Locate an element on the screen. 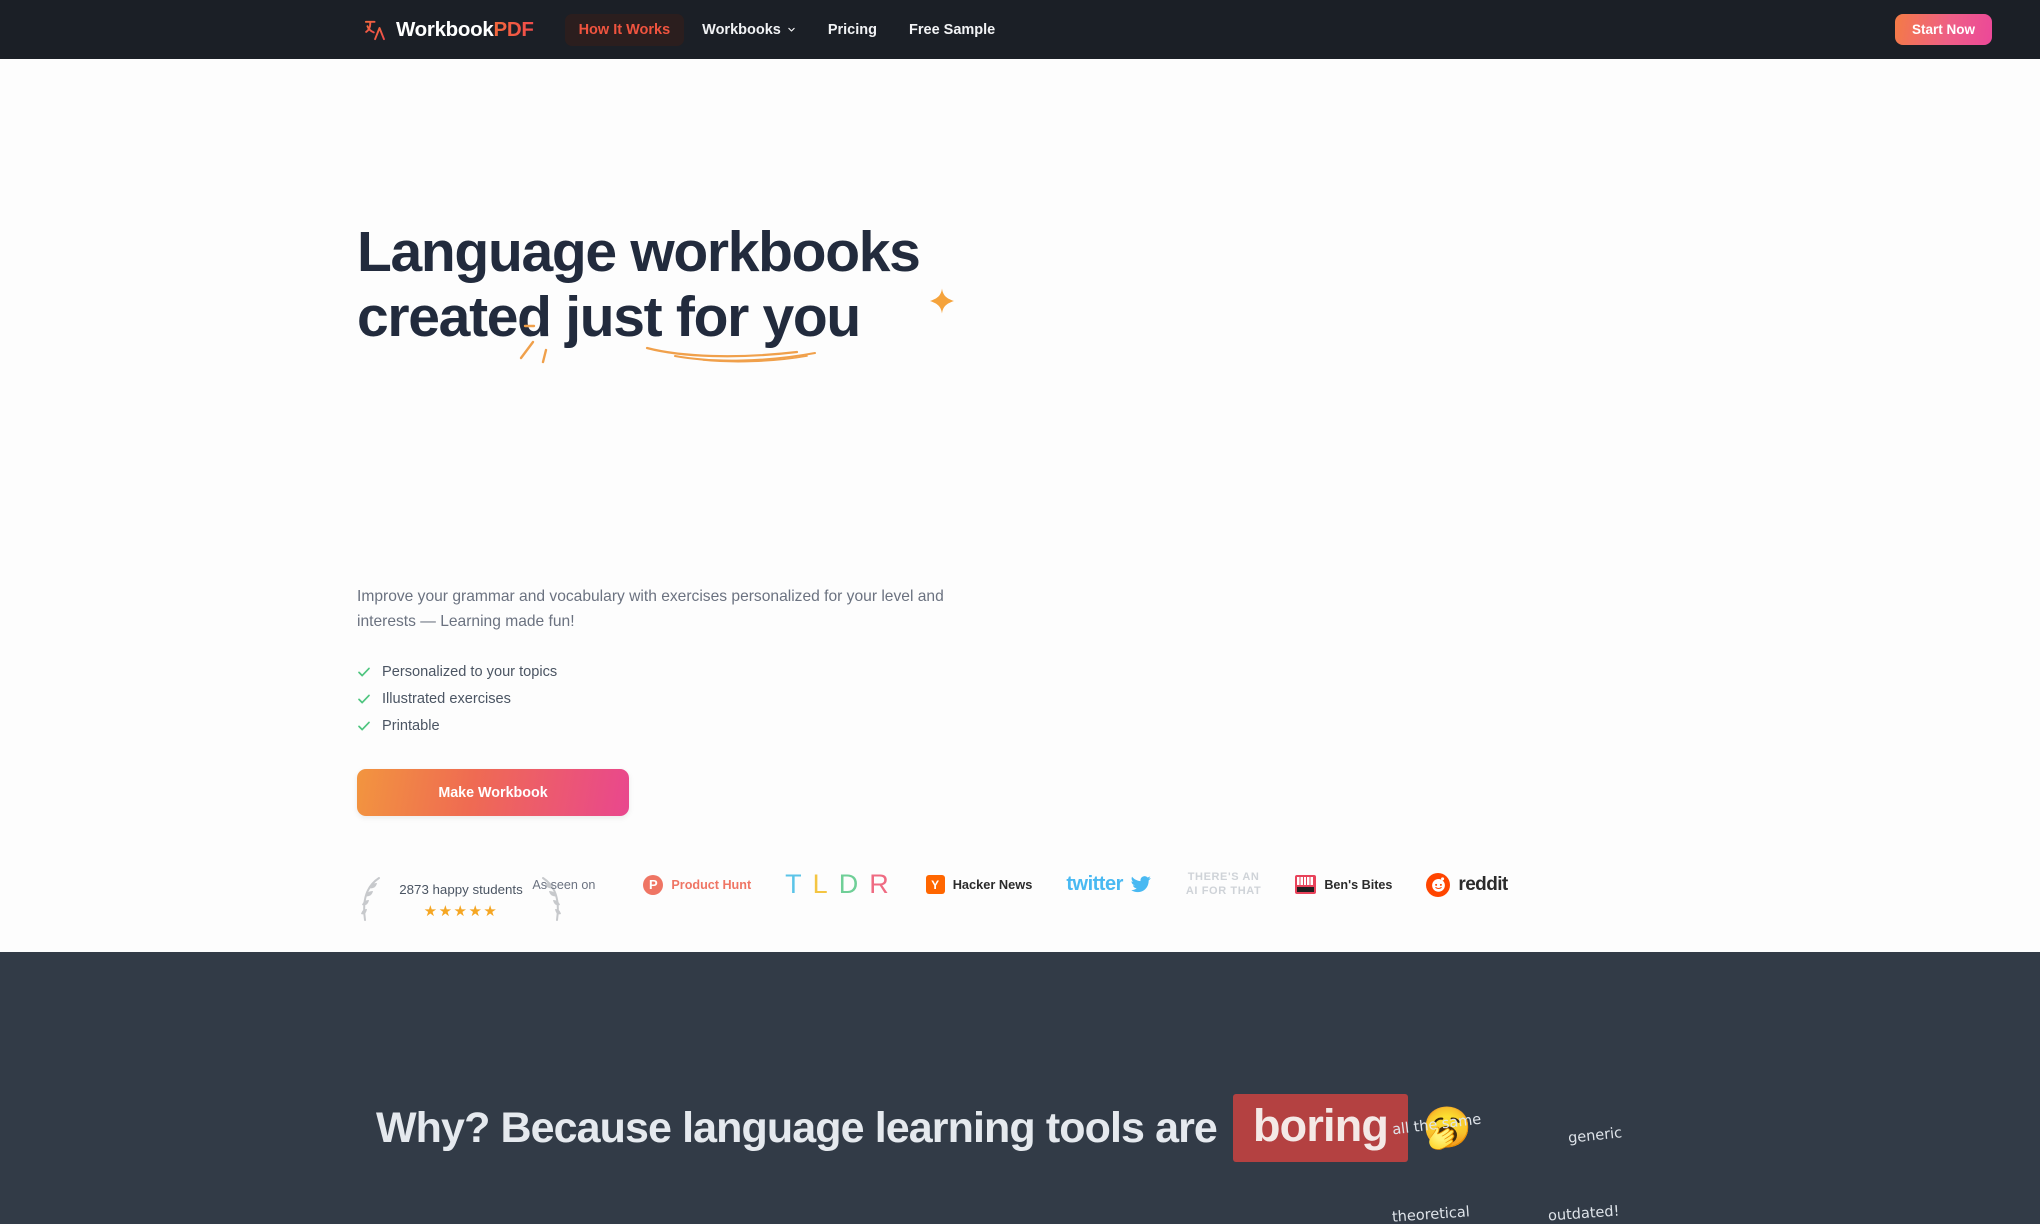 The image size is (2040, 1226). aift-line1: THERE'S AN is located at coordinates (1223, 876).